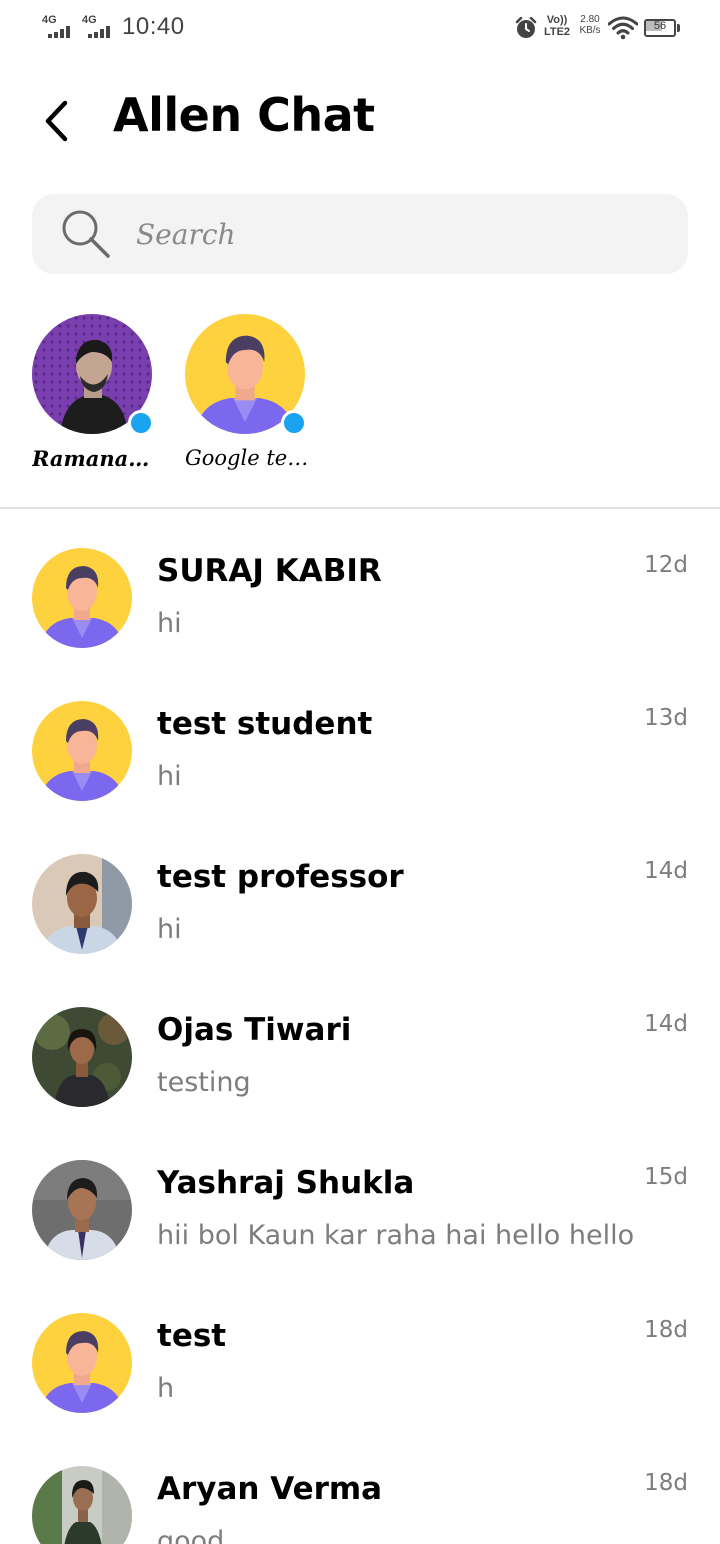 The height and width of the screenshot is (1544, 720). What do you see at coordinates (666, 565) in the screenshot?
I see `chat-time: 12d` at bounding box center [666, 565].